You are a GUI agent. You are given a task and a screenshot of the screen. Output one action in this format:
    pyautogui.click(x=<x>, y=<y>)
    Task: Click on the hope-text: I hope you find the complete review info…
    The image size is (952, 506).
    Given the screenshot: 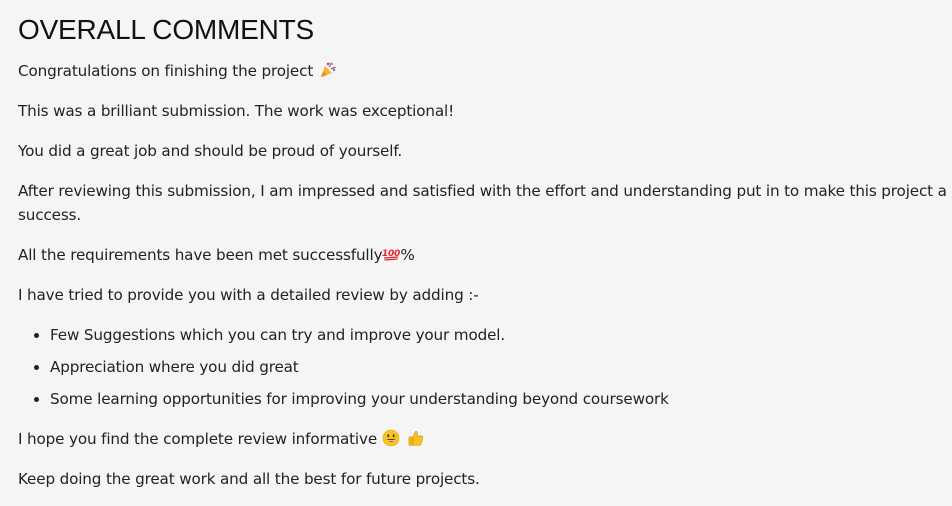 What is the action you would take?
    pyautogui.click(x=198, y=439)
    